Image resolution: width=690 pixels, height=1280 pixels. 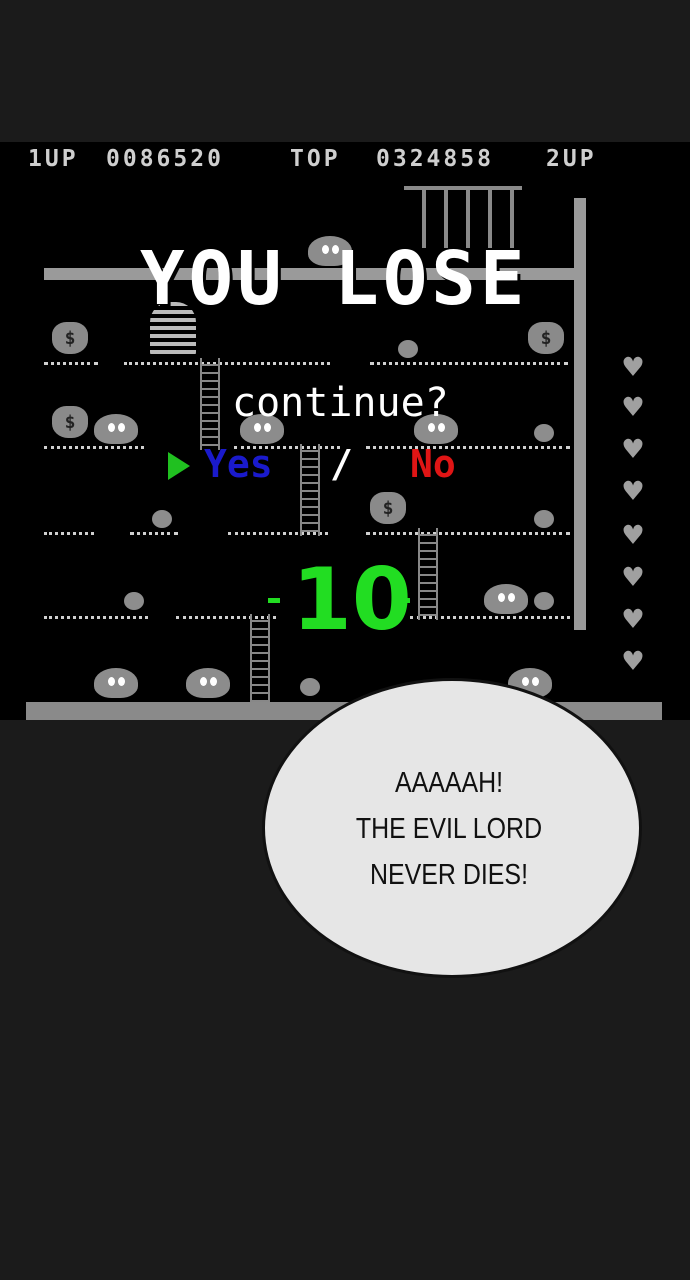 What do you see at coordinates (580, 414) in the screenshot?
I see `right-pillar` at bounding box center [580, 414].